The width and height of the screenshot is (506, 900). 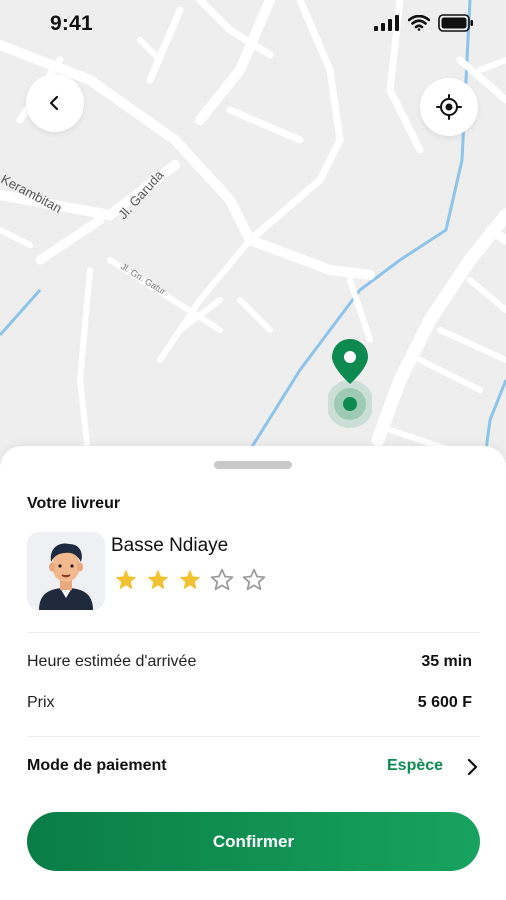 I want to click on eta-label: Heure estimée d'arrivée, so click(x=112, y=661).